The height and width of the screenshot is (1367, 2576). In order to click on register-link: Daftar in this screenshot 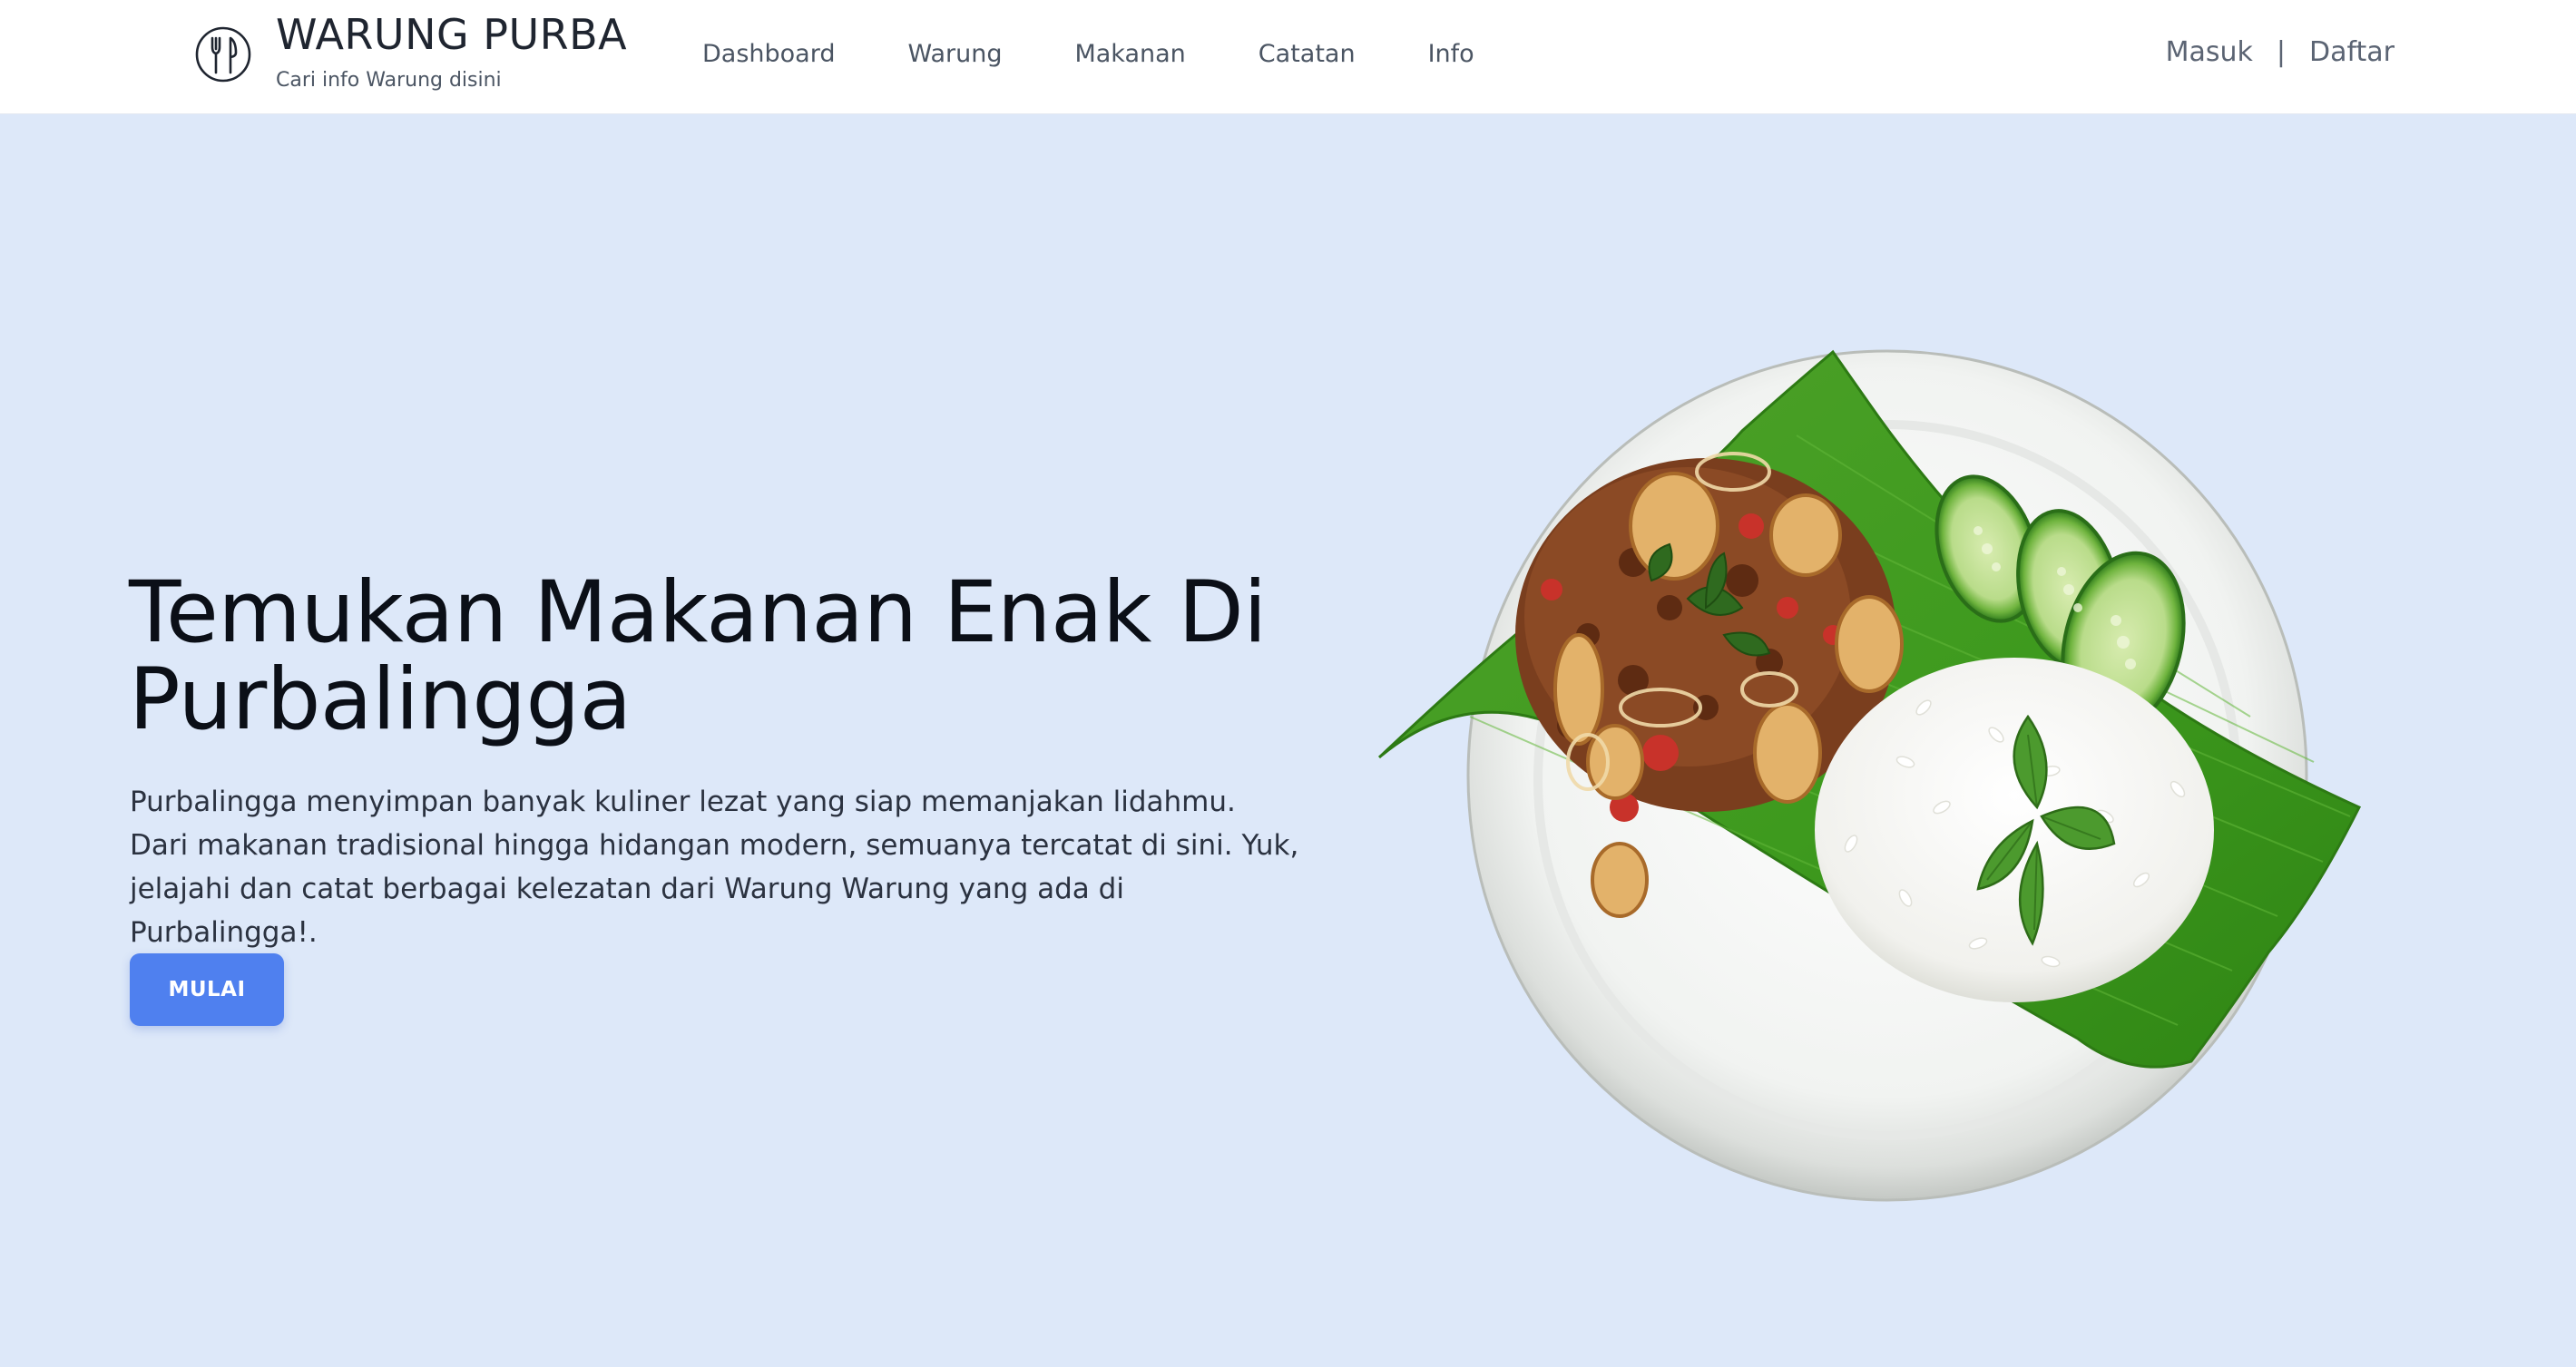, I will do `click(2352, 52)`.